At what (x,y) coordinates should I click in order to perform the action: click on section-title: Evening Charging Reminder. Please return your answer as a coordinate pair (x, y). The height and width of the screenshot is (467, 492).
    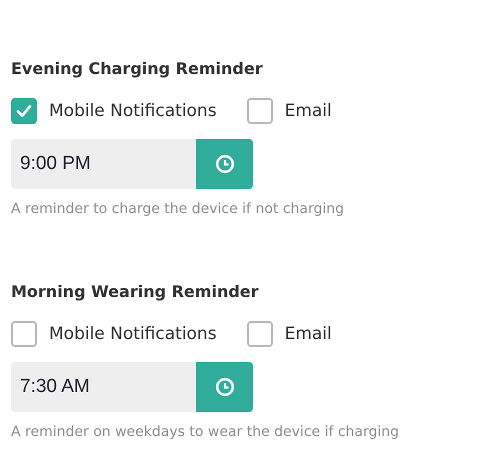
    Looking at the image, I should click on (137, 69).